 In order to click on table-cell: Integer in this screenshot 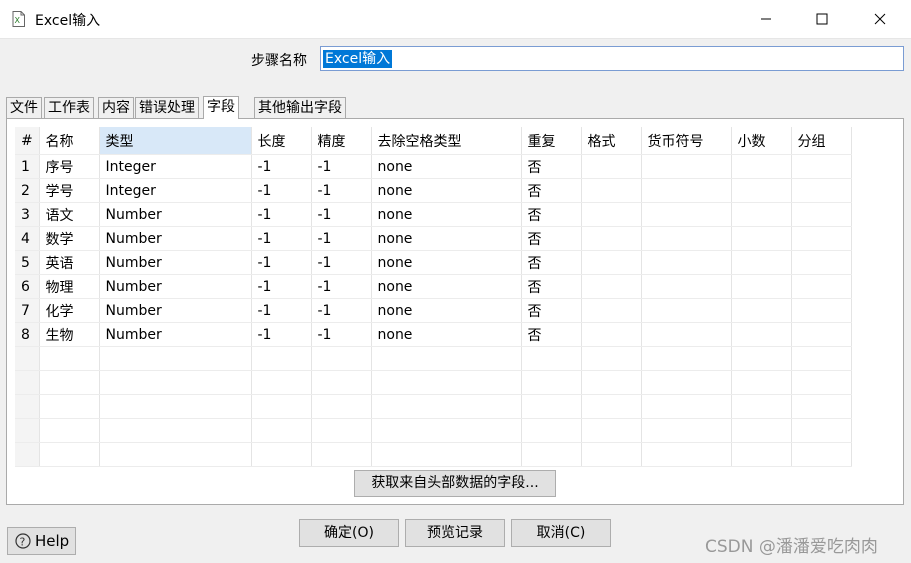, I will do `click(175, 190)`.